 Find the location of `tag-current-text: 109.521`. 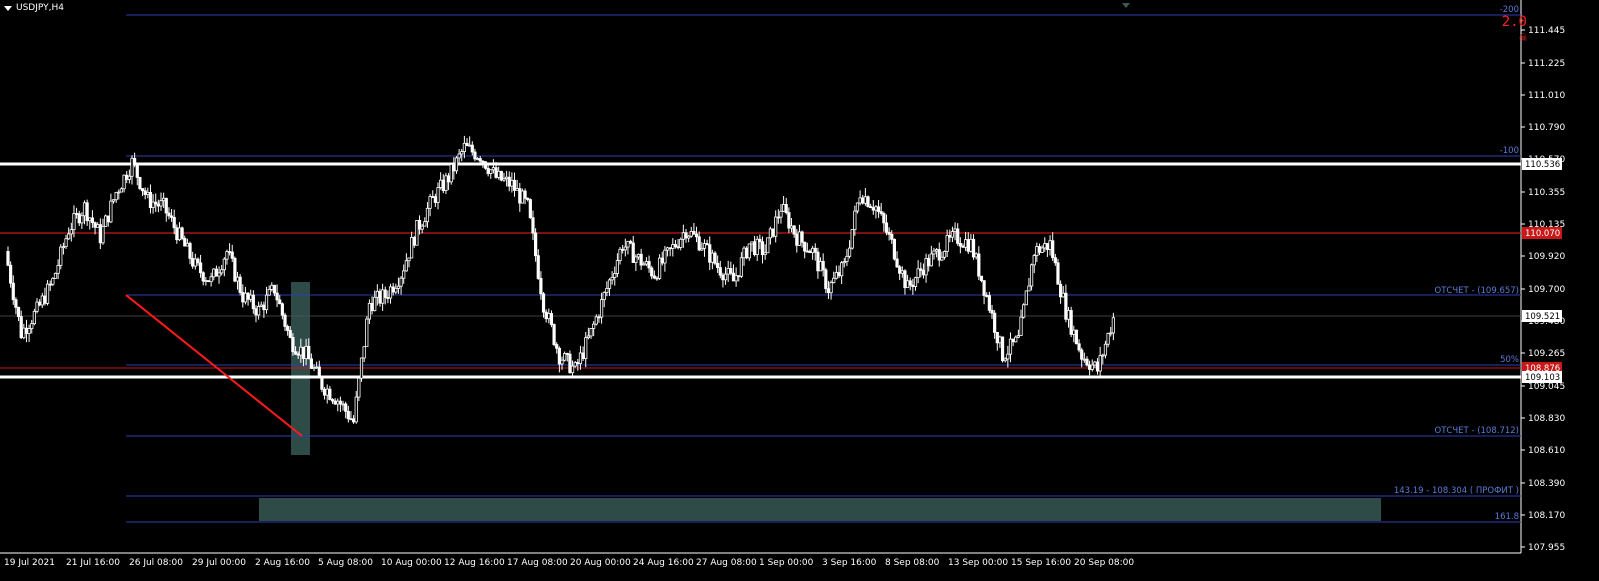

tag-current-text: 109.521 is located at coordinates (1542, 317).